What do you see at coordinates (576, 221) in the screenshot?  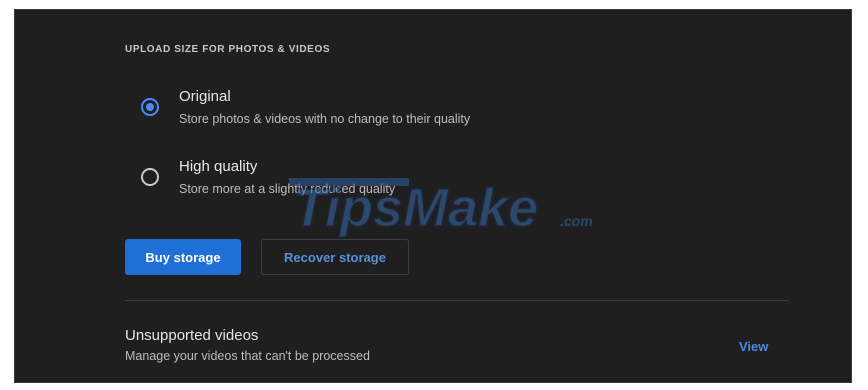 I see `svg-text: .com` at bounding box center [576, 221].